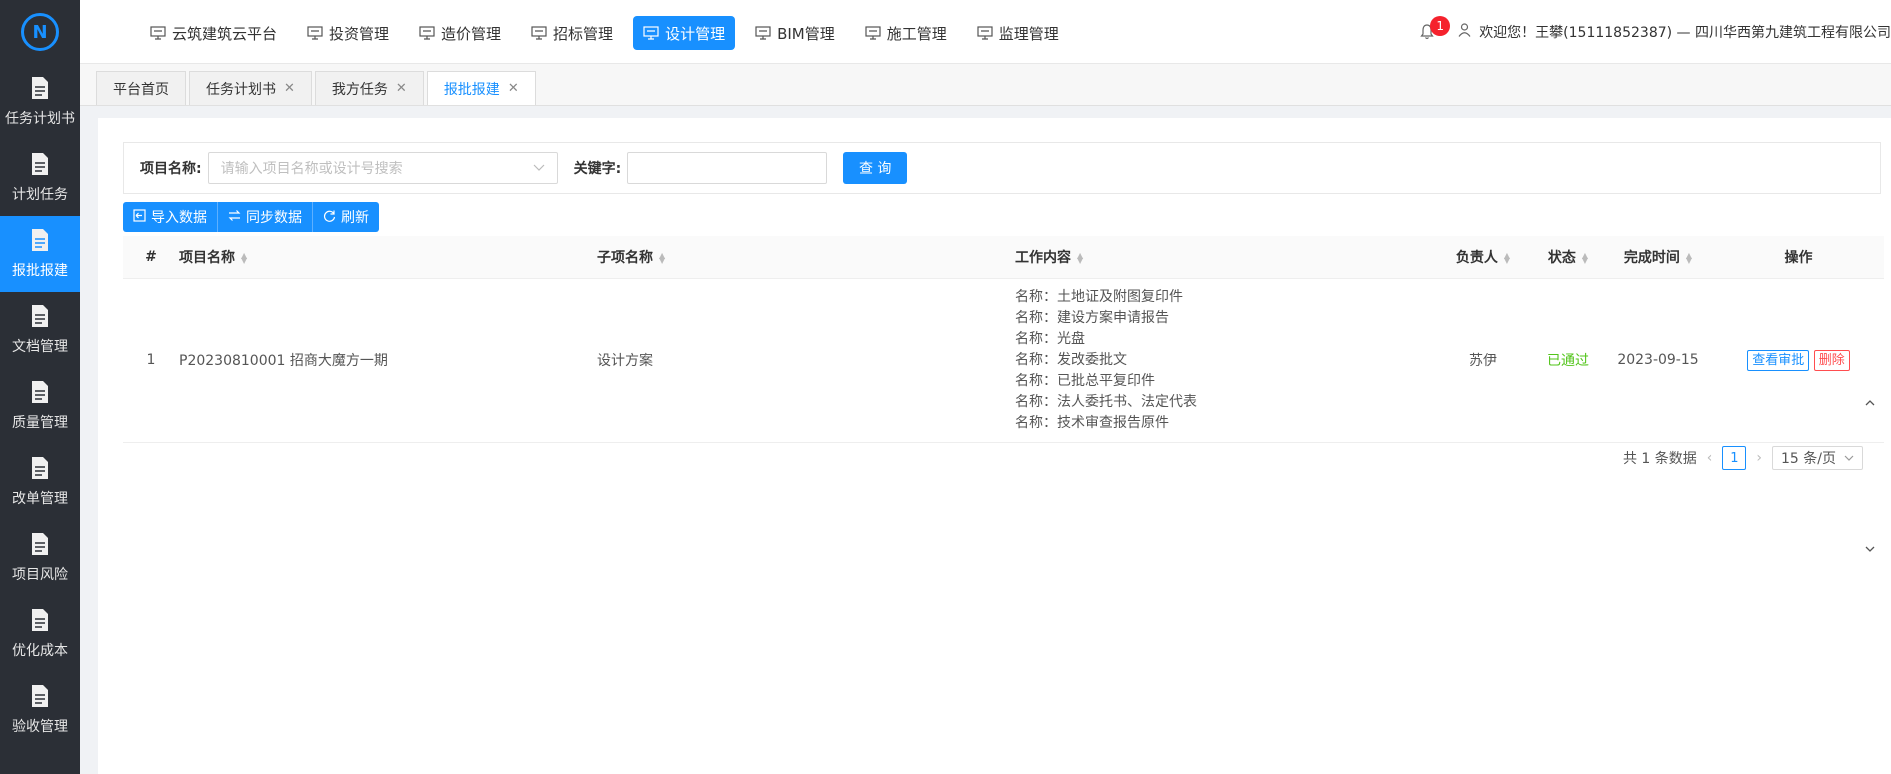 The width and height of the screenshot is (1891, 774). I want to click on row-project: P20230810001 招商大魔方一期, so click(388, 360).